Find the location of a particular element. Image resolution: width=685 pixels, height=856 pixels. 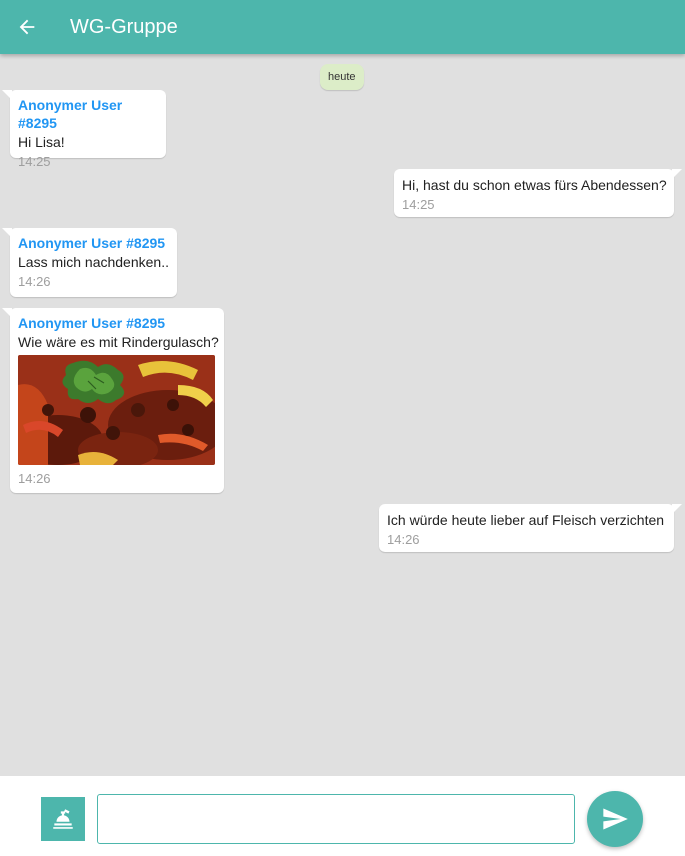

message-text: Hi, hast du schon etwas fürs Abendessen? is located at coordinates (534, 185).